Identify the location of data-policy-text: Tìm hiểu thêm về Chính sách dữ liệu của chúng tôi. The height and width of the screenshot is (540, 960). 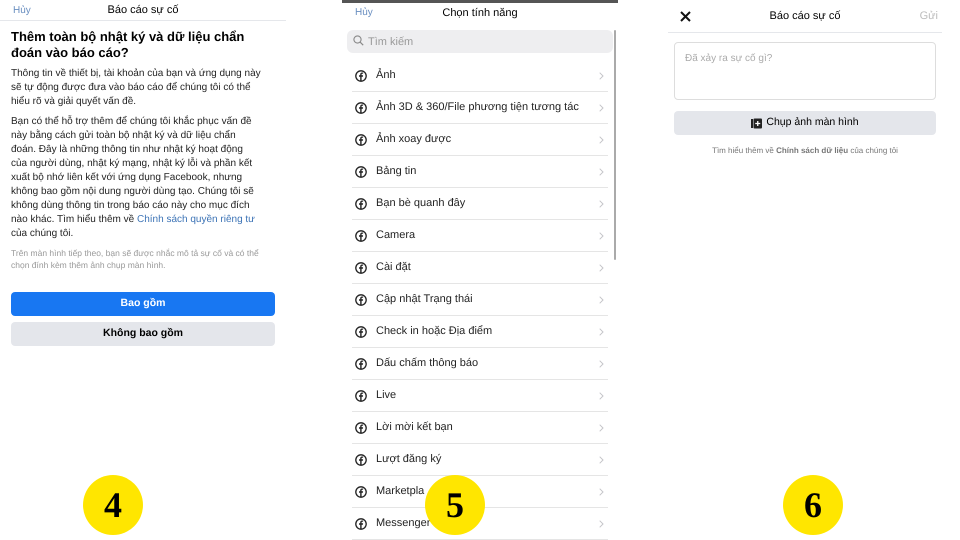
(805, 151).